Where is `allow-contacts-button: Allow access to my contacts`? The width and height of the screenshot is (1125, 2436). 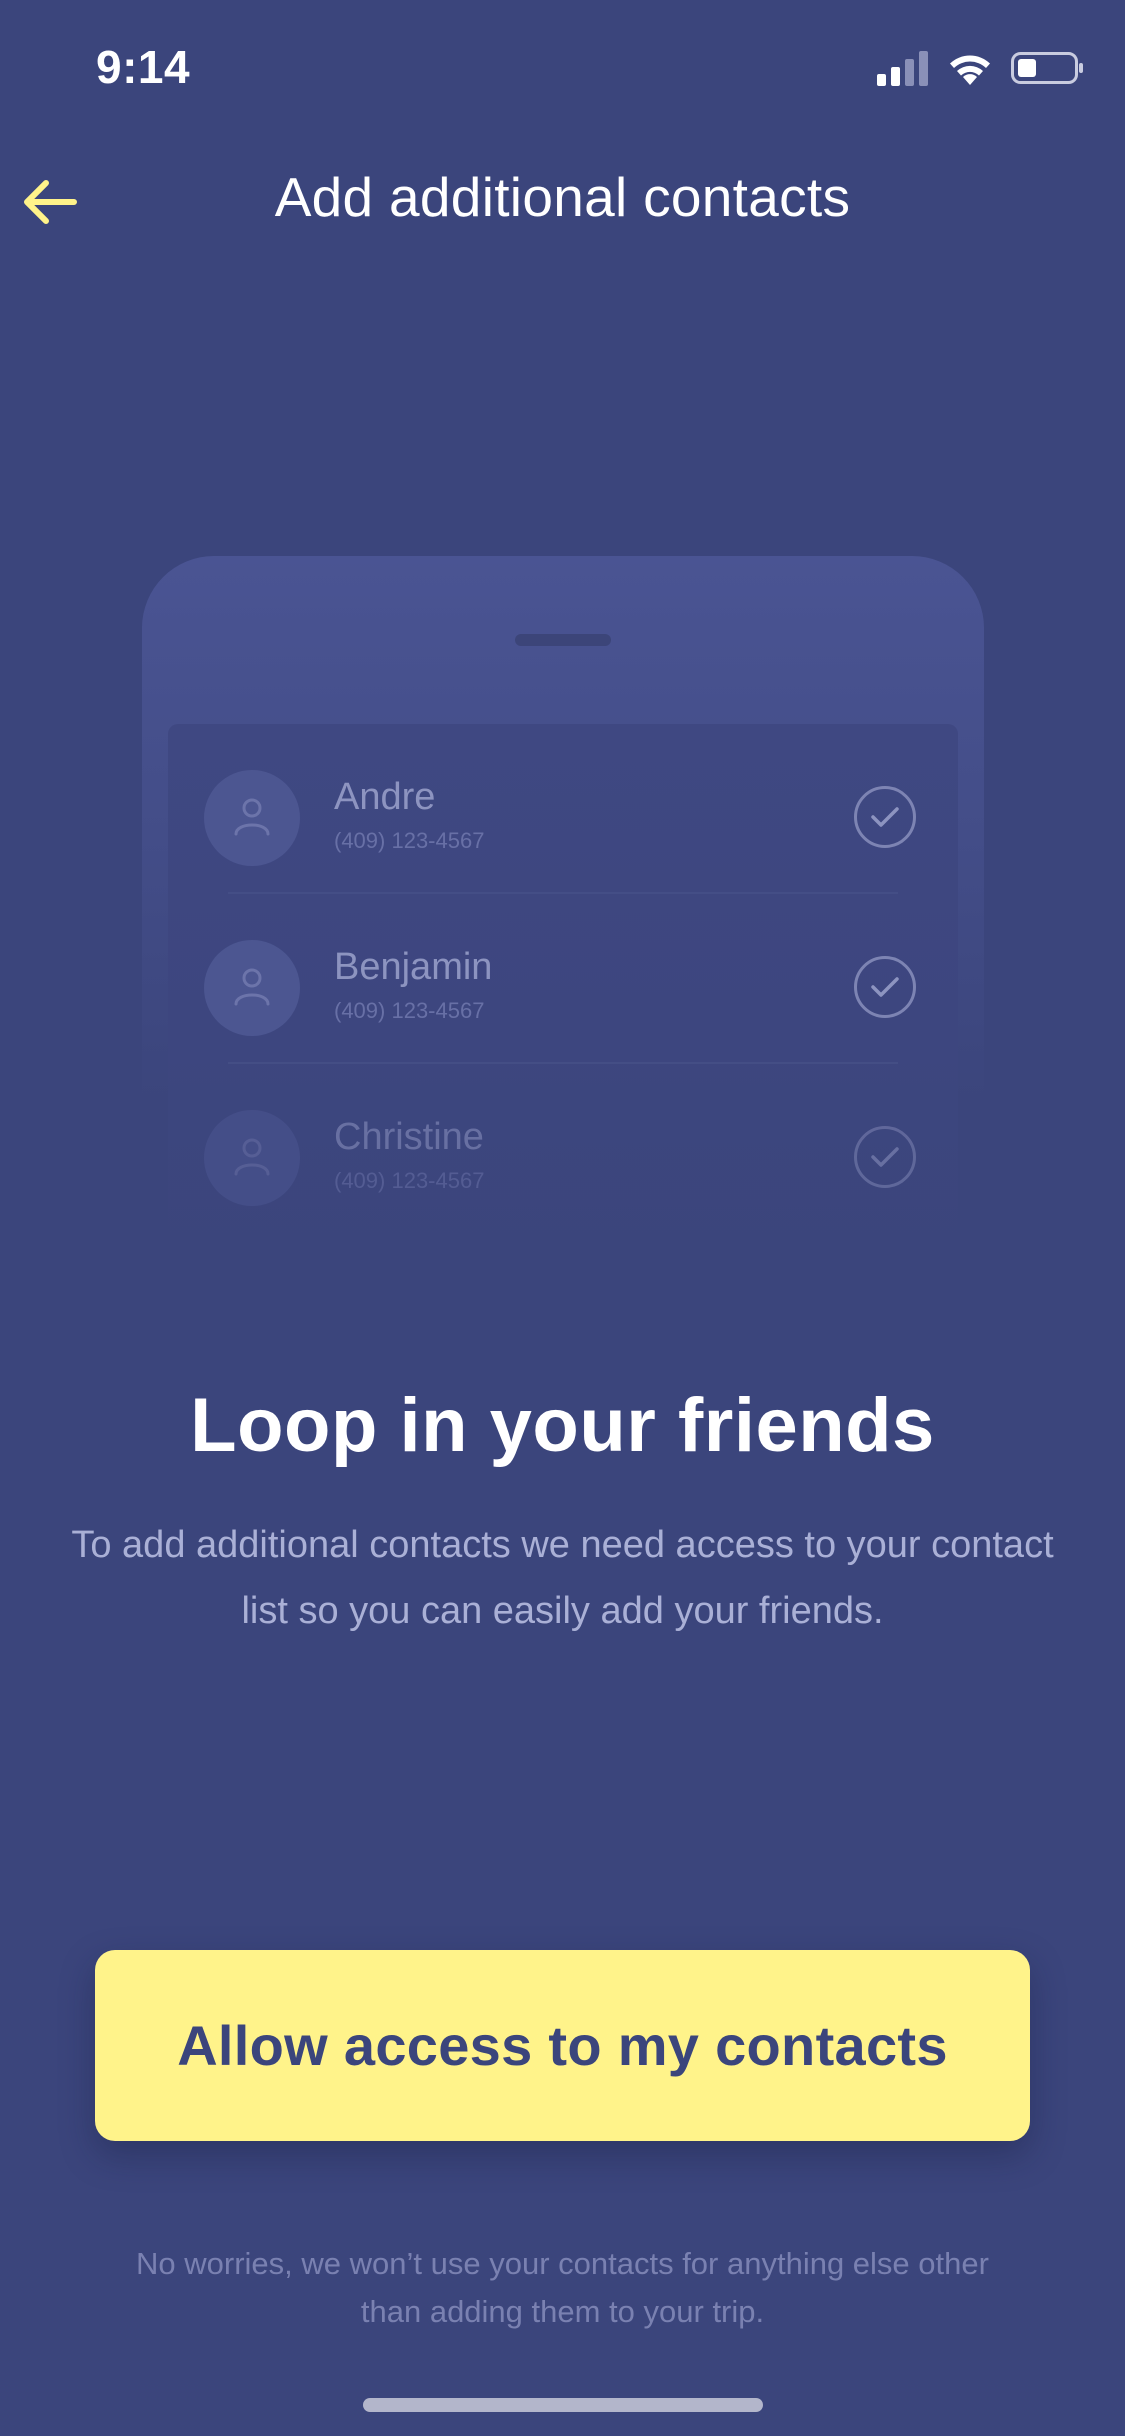 allow-contacts-button: Allow access to my contacts is located at coordinates (562, 2045).